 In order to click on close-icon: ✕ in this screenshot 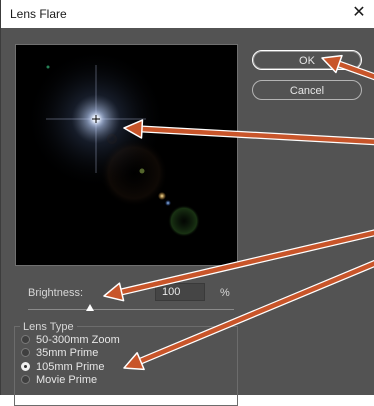, I will do `click(359, 13)`.